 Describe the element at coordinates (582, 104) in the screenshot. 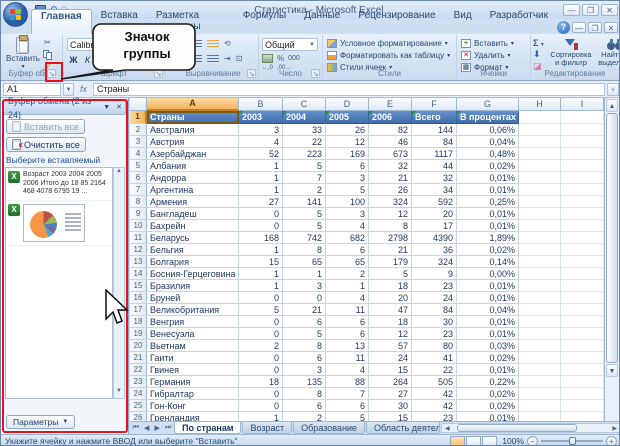

I see `column-header-I: I` at that location.